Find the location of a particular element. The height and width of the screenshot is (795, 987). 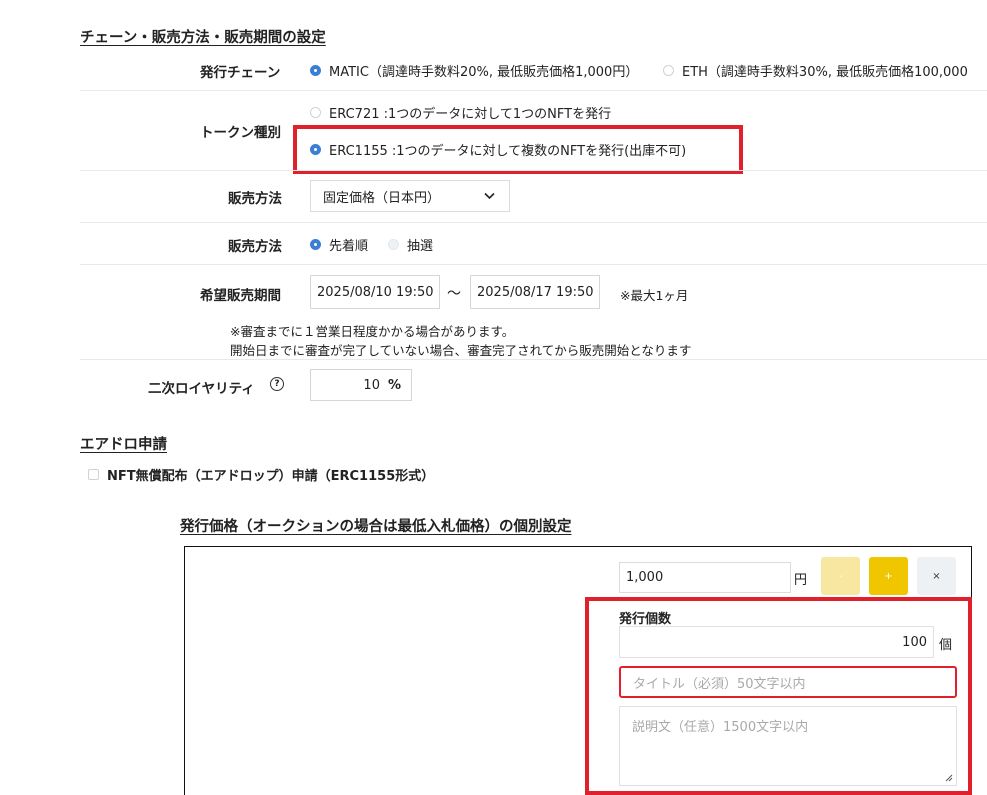

royalty-input: 10 % is located at coordinates (361, 385).